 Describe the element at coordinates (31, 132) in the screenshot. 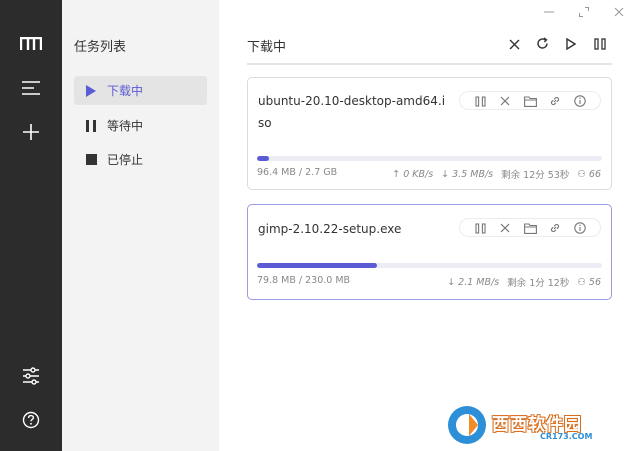

I see `add-icon` at that location.